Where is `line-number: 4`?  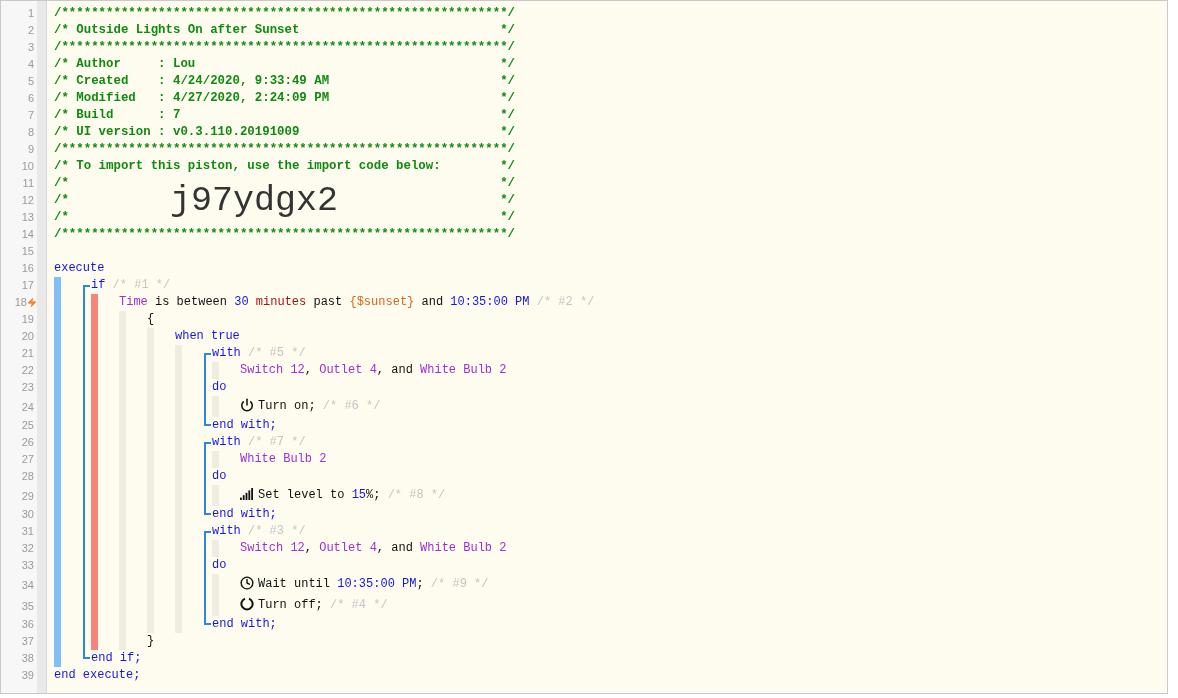 line-number: 4 is located at coordinates (30, 64).